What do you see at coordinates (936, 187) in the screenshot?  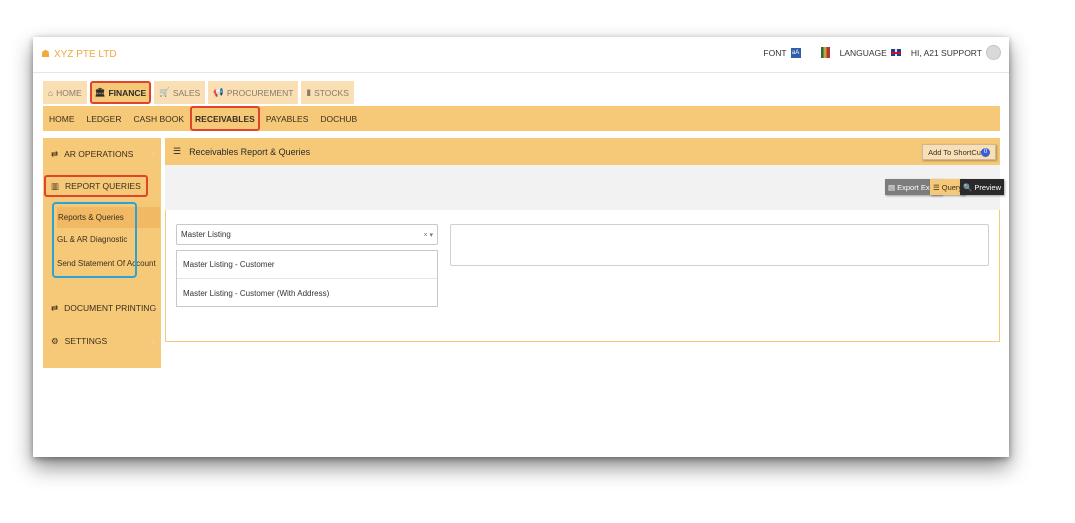 I see `list-icon: ☰` at bounding box center [936, 187].